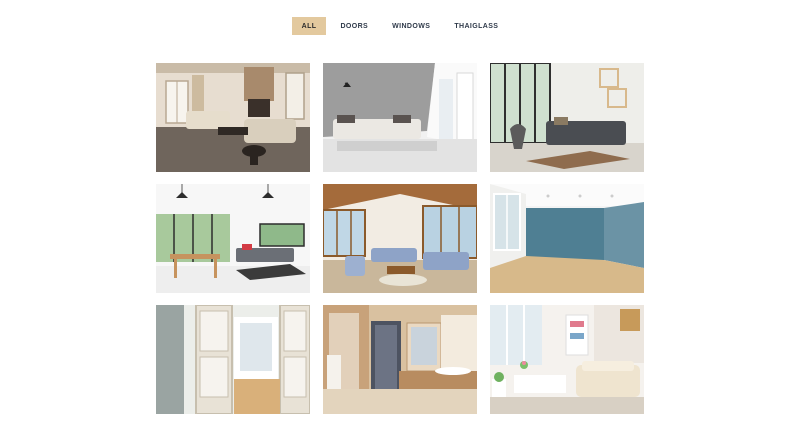 This screenshot has width=800, height=425. I want to click on marble-bathroom-photo, so click(400, 359).